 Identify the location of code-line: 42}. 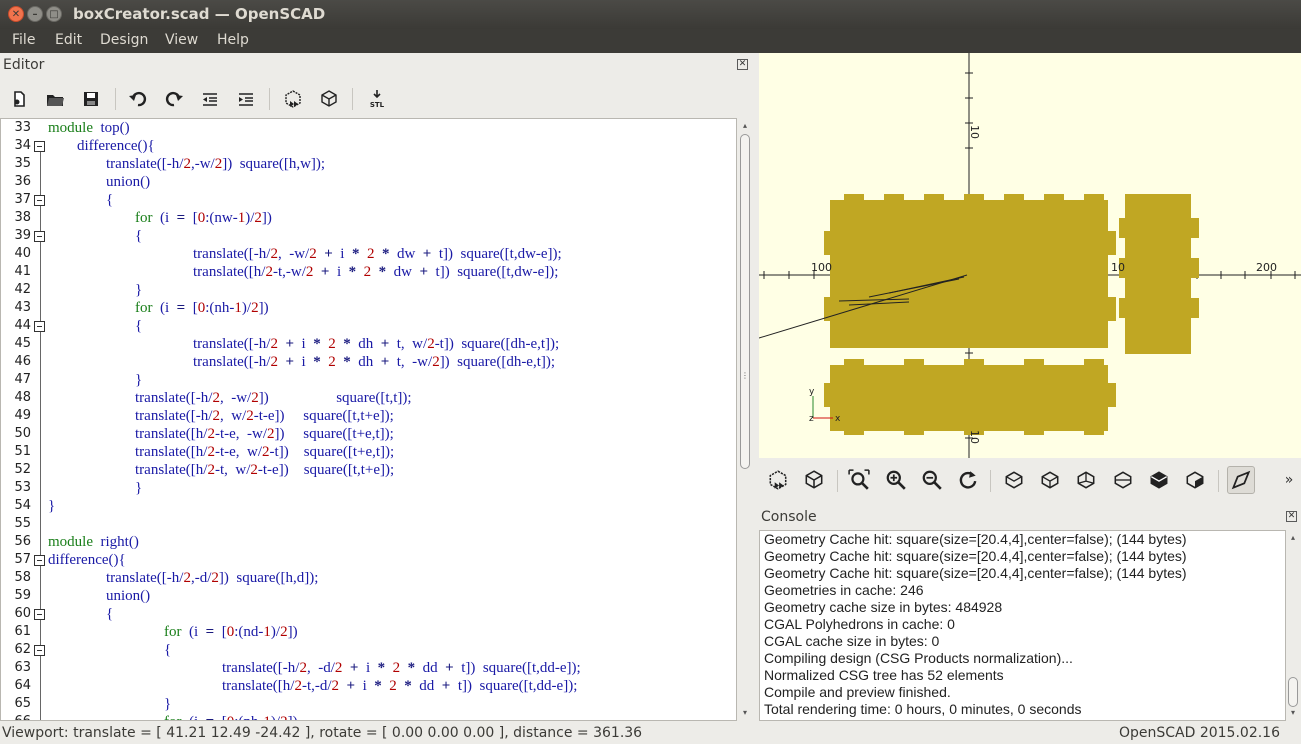
(368, 290).